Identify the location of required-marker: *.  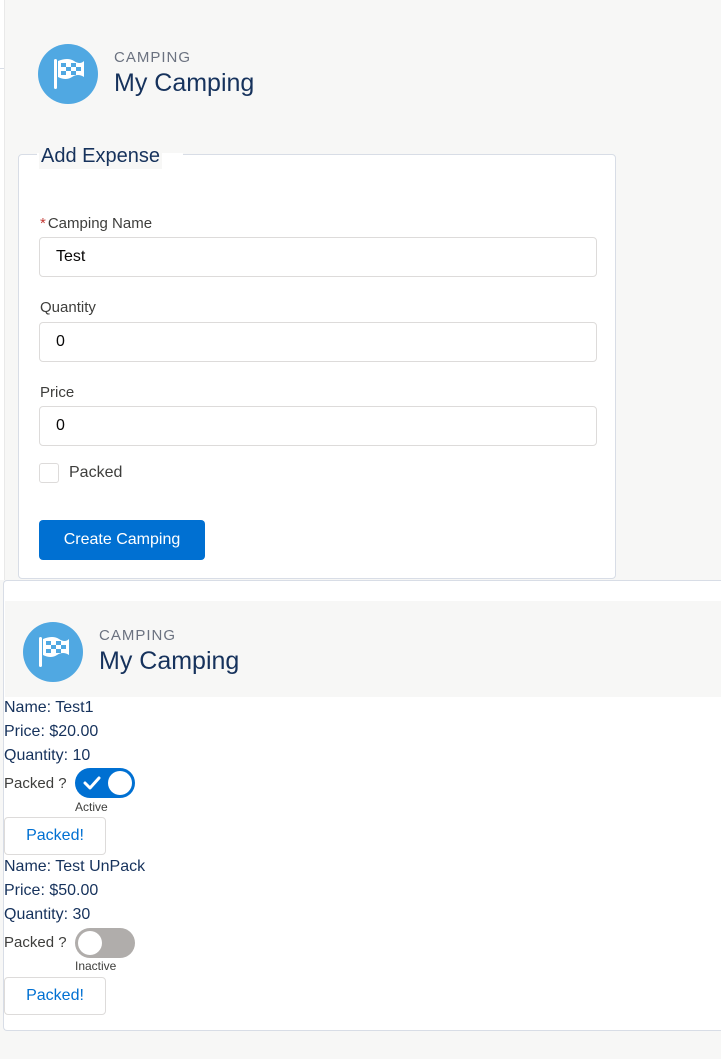
(43, 223).